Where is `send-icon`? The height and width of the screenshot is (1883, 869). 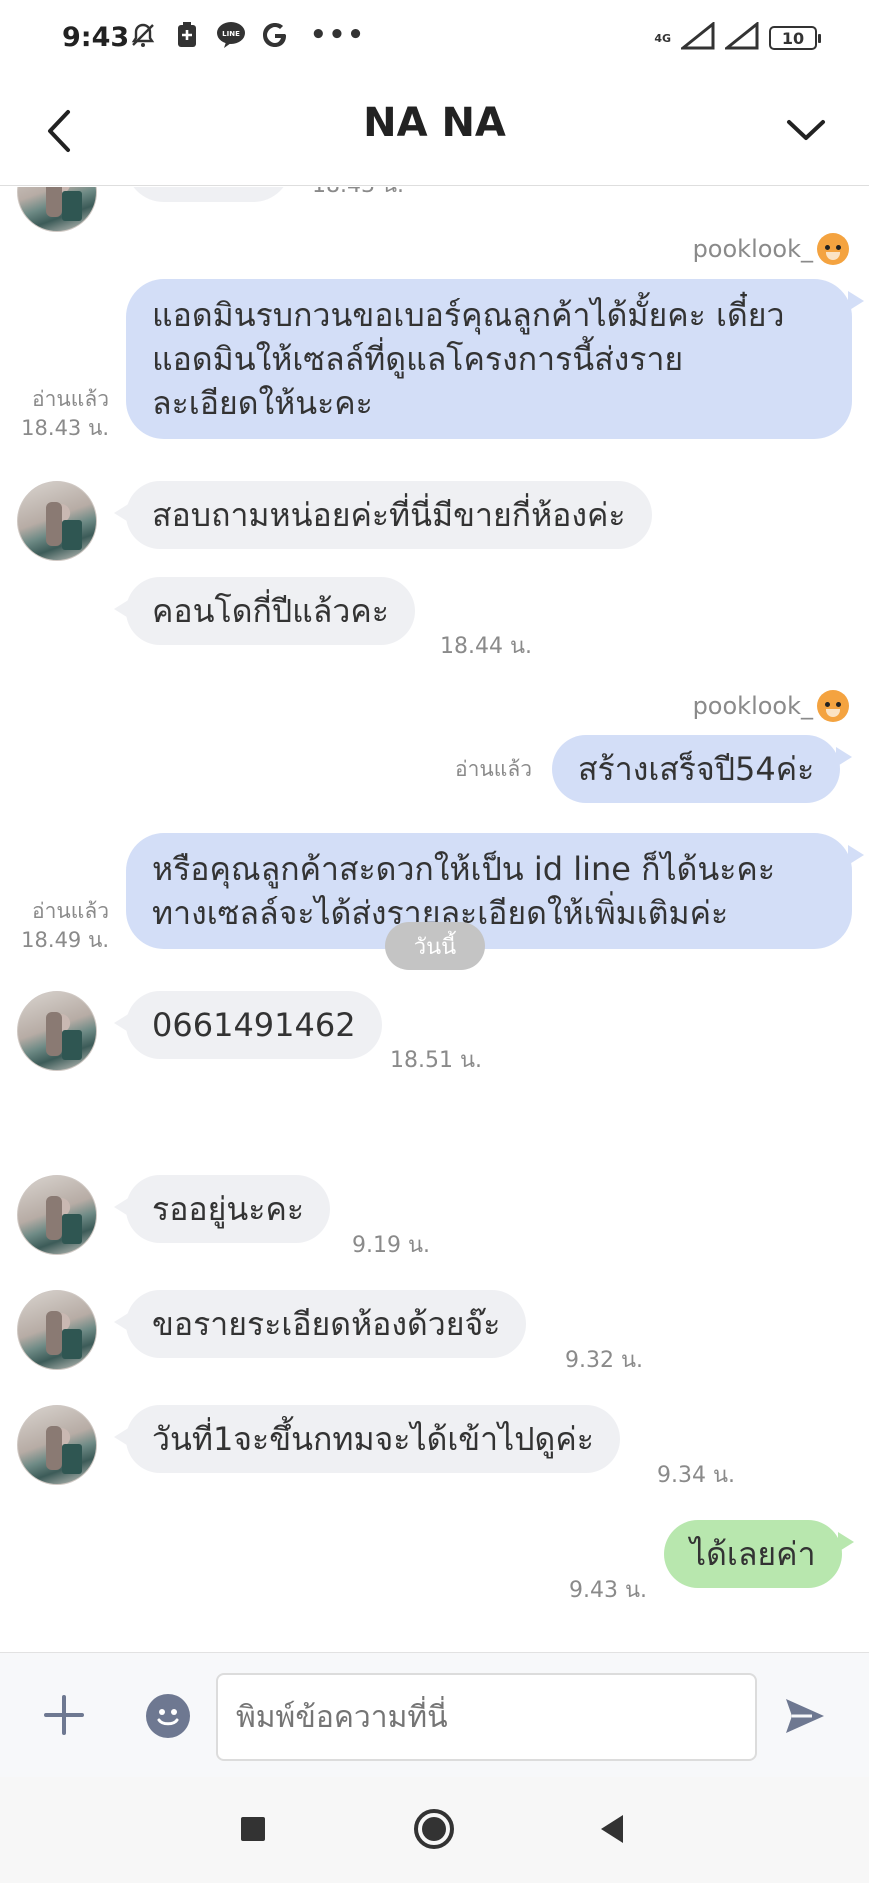 send-icon is located at coordinates (805, 1716).